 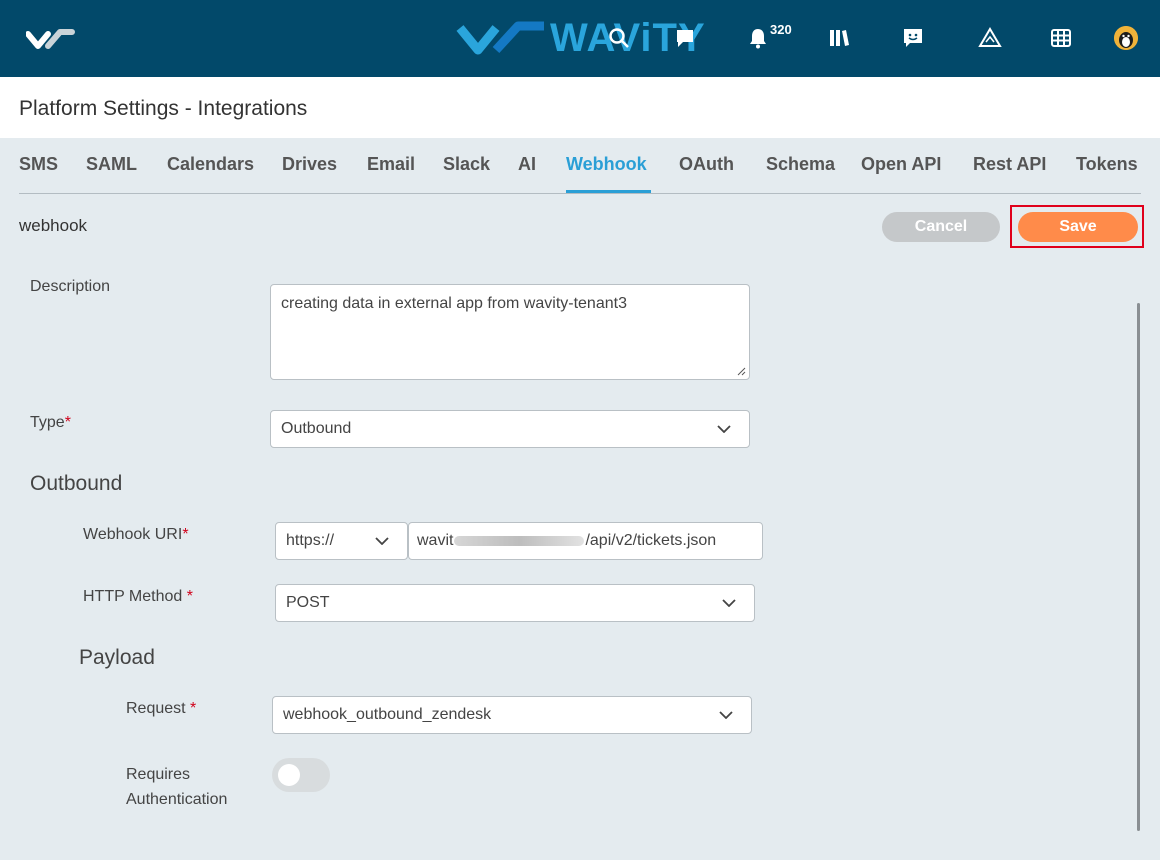 I want to click on brand-check-icon, so click(x=500, y=38).